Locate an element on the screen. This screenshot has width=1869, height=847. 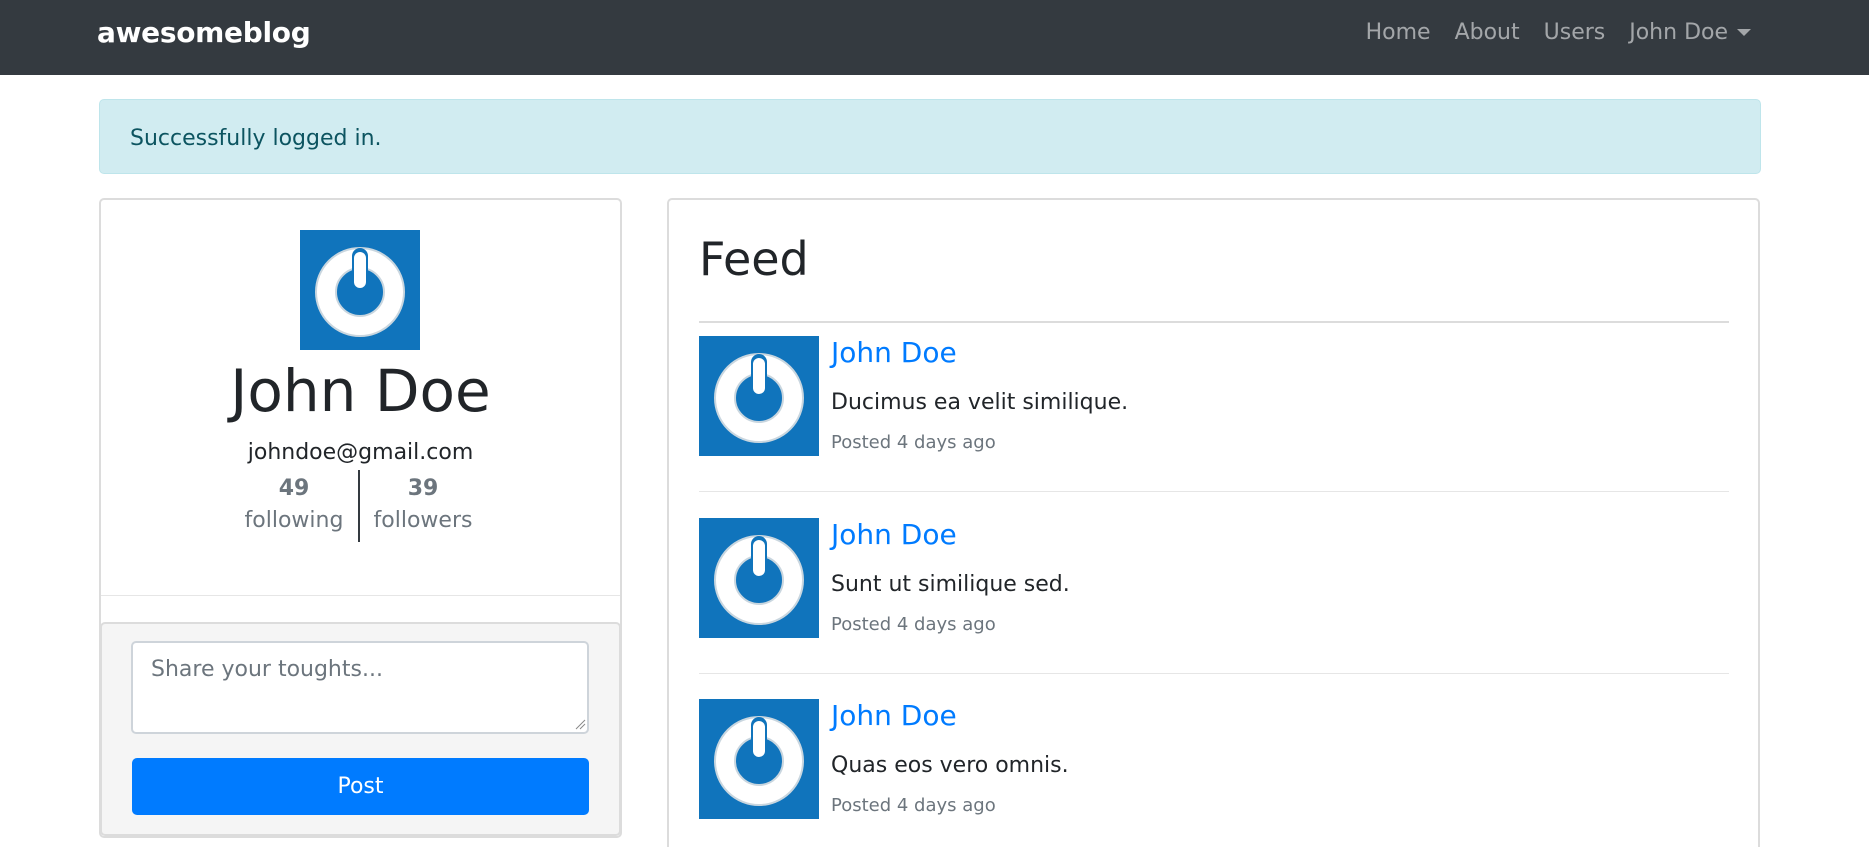
nav-about-link: About is located at coordinates (1487, 32).